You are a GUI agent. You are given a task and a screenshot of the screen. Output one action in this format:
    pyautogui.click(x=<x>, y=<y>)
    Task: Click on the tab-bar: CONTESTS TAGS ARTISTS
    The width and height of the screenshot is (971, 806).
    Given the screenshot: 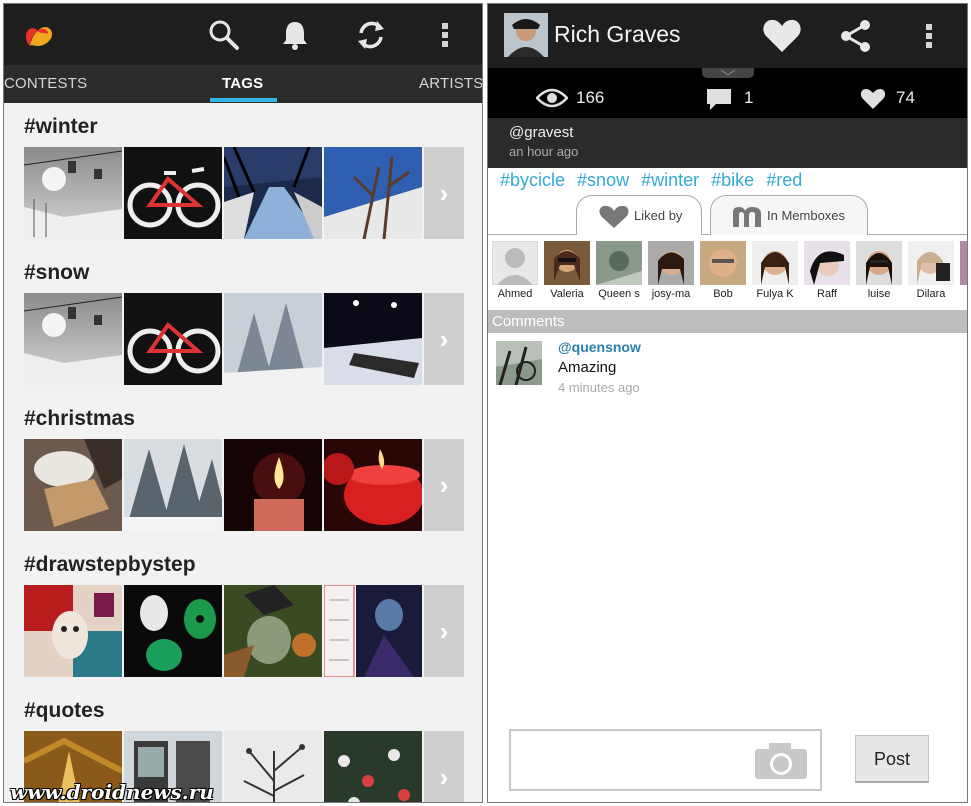 What is the action you would take?
    pyautogui.click(x=243, y=84)
    